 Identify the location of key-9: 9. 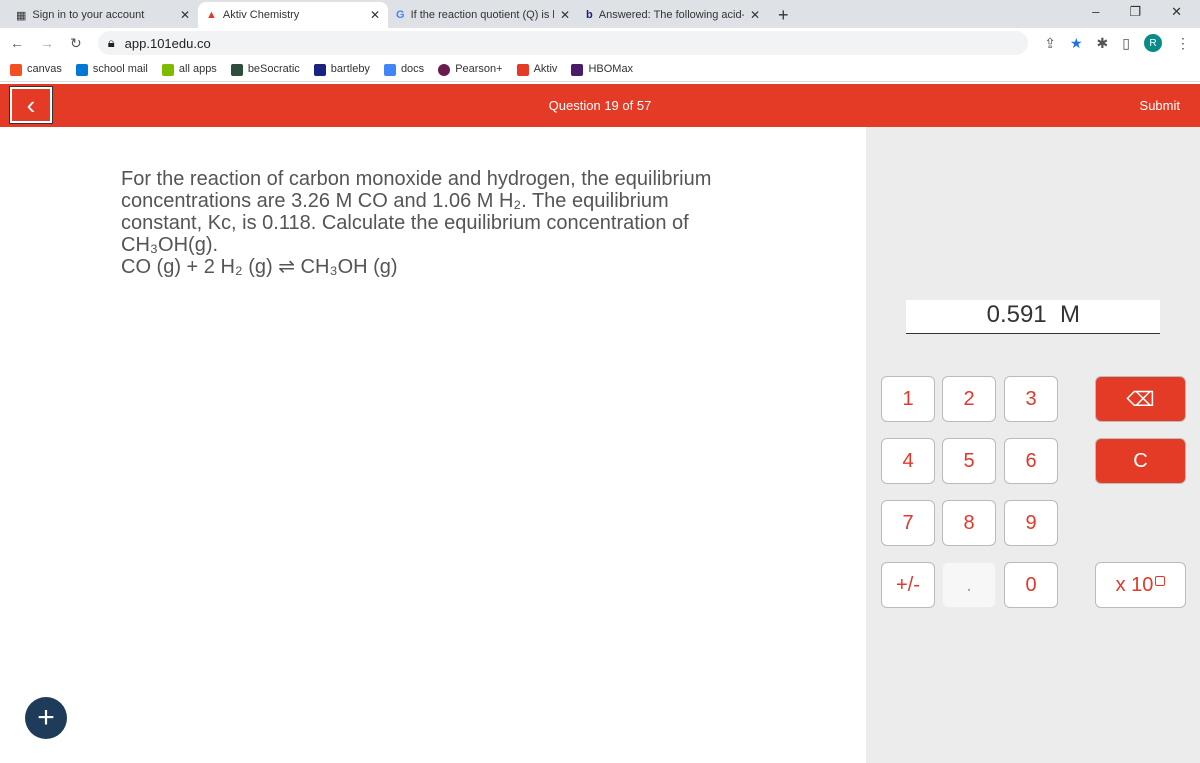
(1031, 523).